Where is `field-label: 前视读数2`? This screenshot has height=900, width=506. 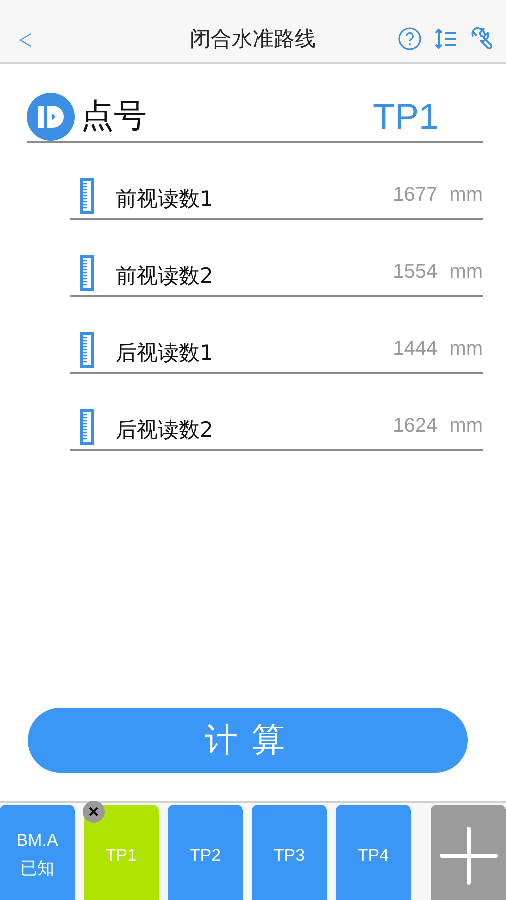 field-label: 前视读数2 is located at coordinates (165, 276).